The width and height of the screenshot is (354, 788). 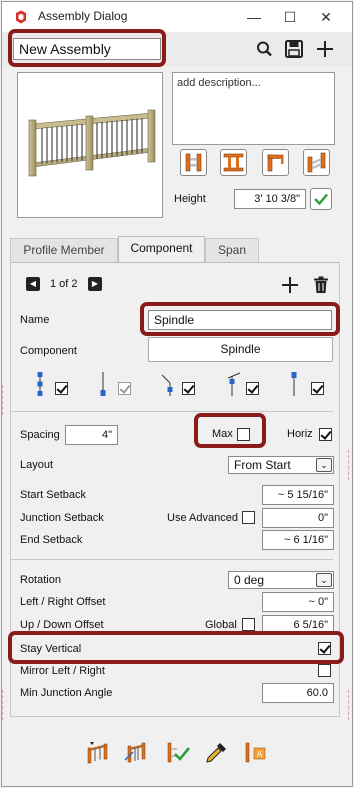 I want to click on stair-rail-icon, so click(x=316, y=162).